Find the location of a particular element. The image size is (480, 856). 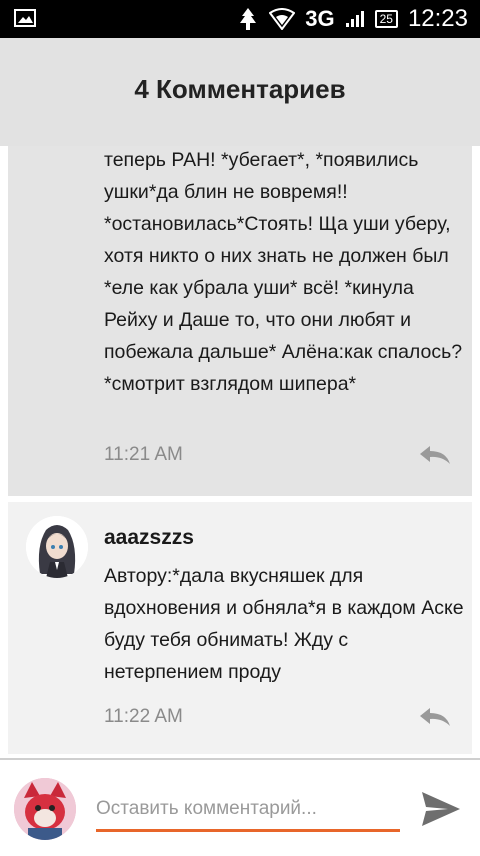

comment-author: aaazszzs is located at coordinates (149, 538).